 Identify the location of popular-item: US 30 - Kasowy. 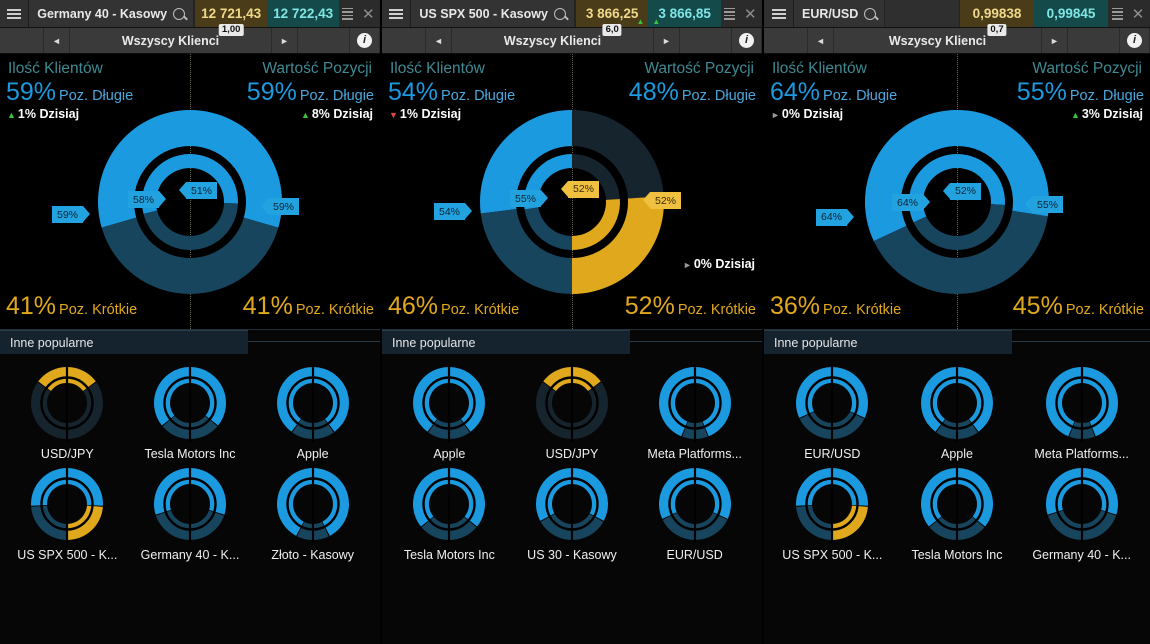
(572, 513).